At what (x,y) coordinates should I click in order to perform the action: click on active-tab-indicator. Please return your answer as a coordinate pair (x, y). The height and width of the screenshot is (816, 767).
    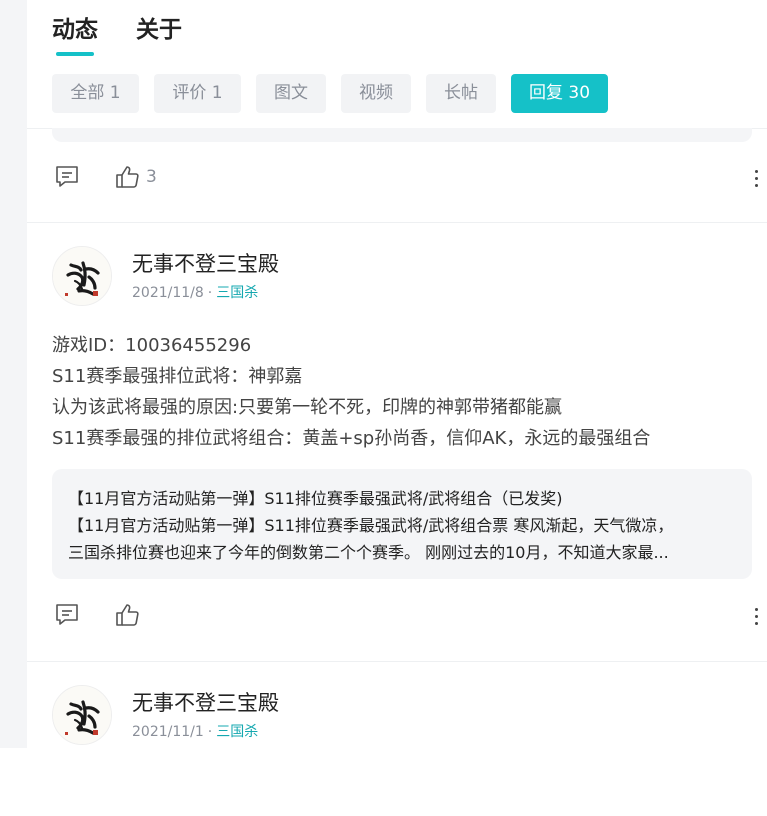
    Looking at the image, I should click on (75, 54).